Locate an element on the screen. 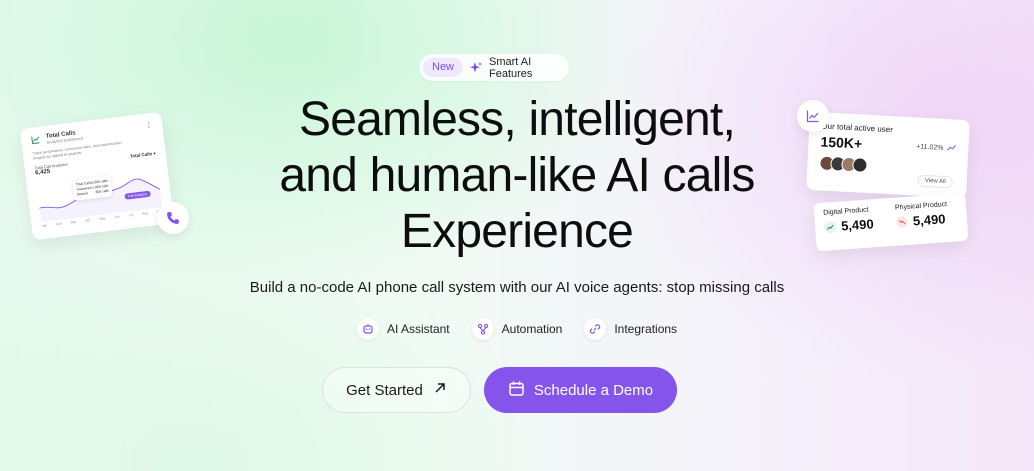  arrow-up-right-icon is located at coordinates (440, 390).